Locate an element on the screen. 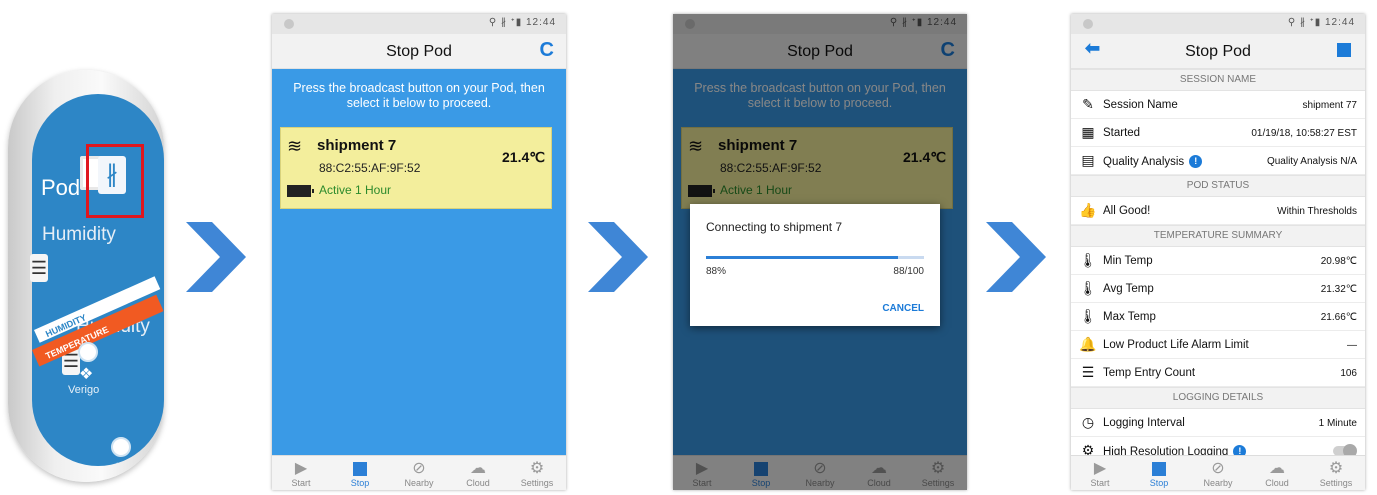 Image resolution: width=1377 pixels, height=495 pixels. row-label: Logging Interval is located at coordinates (1144, 423).